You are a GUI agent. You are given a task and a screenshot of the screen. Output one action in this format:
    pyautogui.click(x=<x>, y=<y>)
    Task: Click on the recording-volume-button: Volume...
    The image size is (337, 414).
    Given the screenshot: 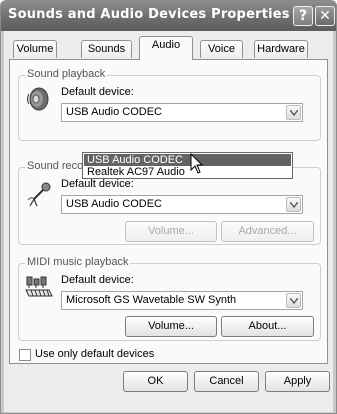 What is the action you would take?
    pyautogui.click(x=171, y=231)
    